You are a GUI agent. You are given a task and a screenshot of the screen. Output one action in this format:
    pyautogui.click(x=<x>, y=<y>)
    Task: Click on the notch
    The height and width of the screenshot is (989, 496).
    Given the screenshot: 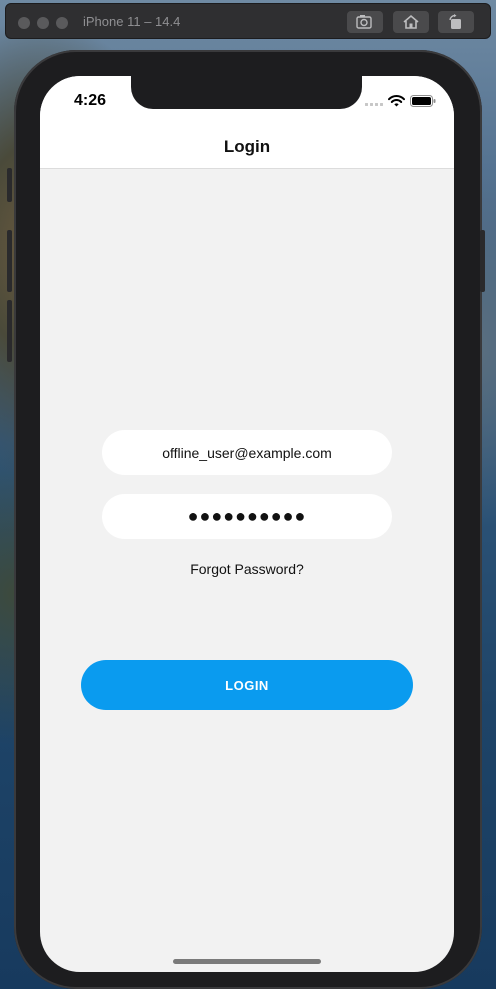 What is the action you would take?
    pyautogui.click(x=246, y=92)
    